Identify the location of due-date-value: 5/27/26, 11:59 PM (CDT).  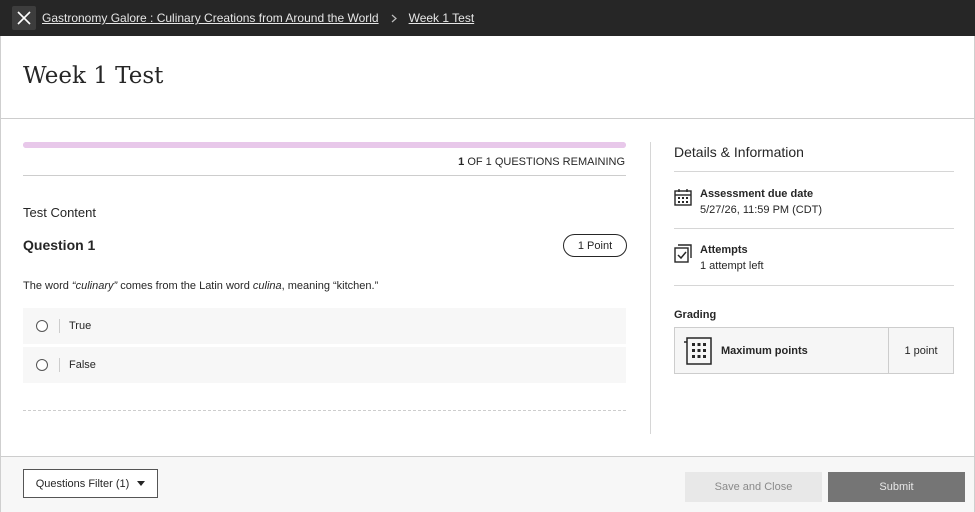
(761, 210).